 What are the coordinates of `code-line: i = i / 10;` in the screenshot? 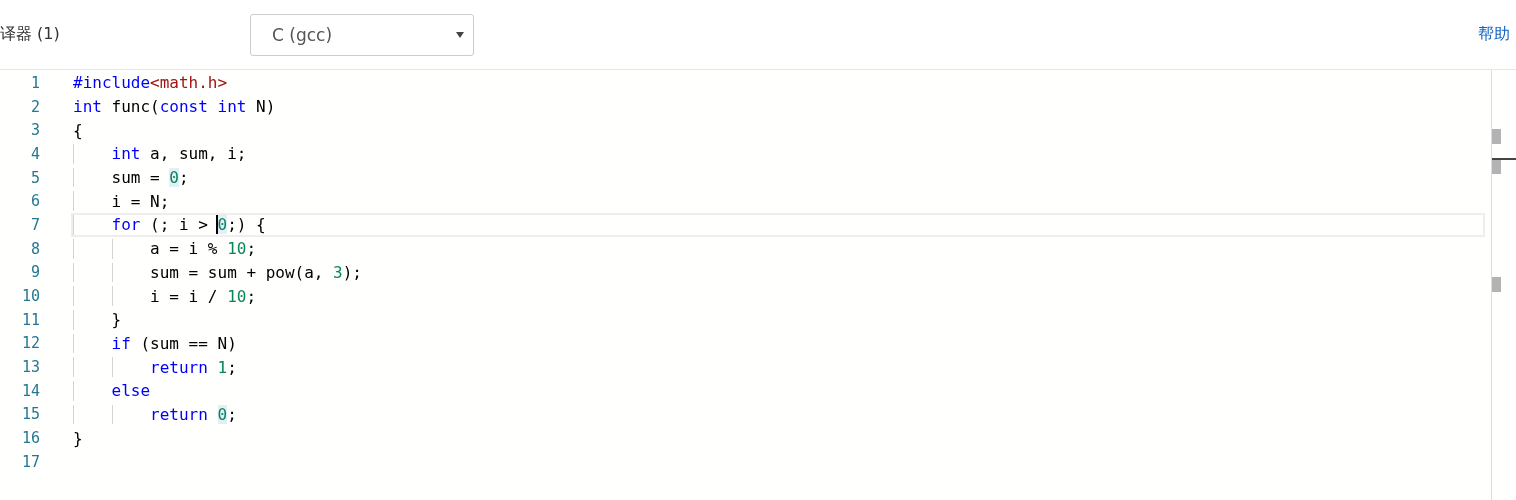 It's located at (203, 296).